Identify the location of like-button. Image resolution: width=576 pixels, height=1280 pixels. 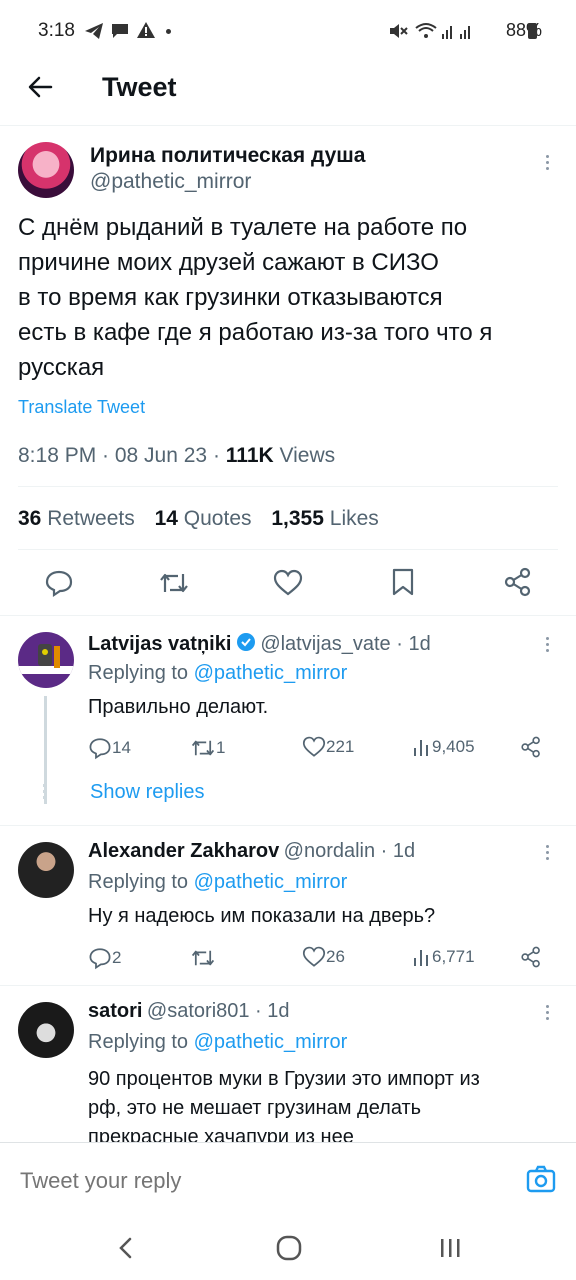
(288, 583).